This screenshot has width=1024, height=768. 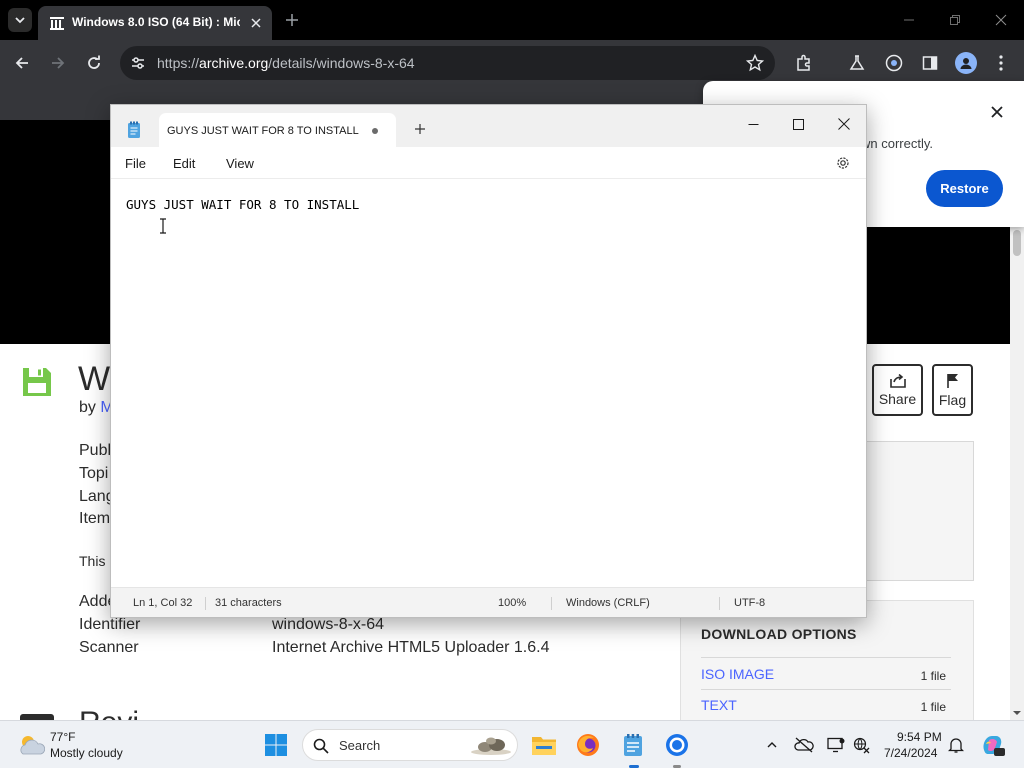 What do you see at coordinates (277, 130) in the screenshot?
I see `notepad-document-tab: GUYS JUST WAIT FOR 8 TO INSTALL` at bounding box center [277, 130].